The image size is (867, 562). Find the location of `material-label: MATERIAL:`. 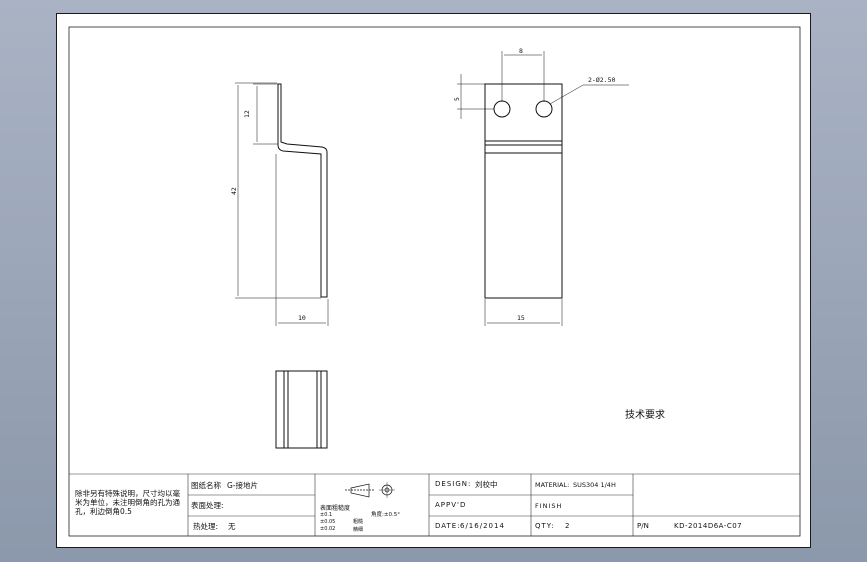

material-label: MATERIAL: is located at coordinates (552, 485).